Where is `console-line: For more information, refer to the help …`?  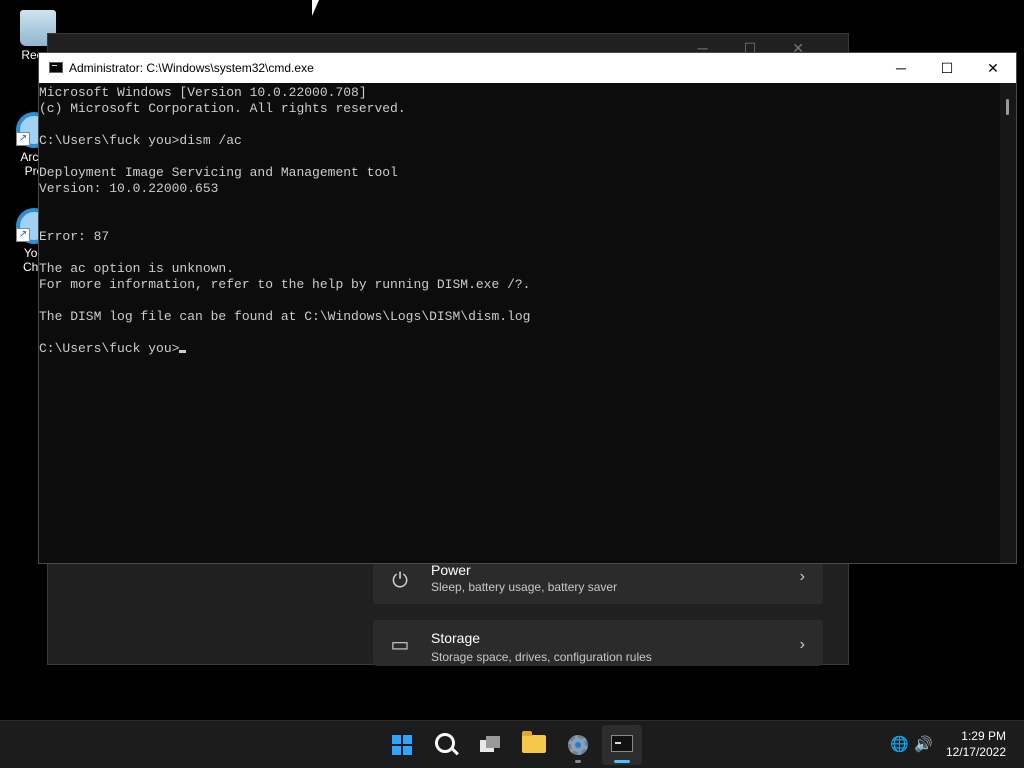
console-line: For more information, refer to the help … is located at coordinates (285, 284).